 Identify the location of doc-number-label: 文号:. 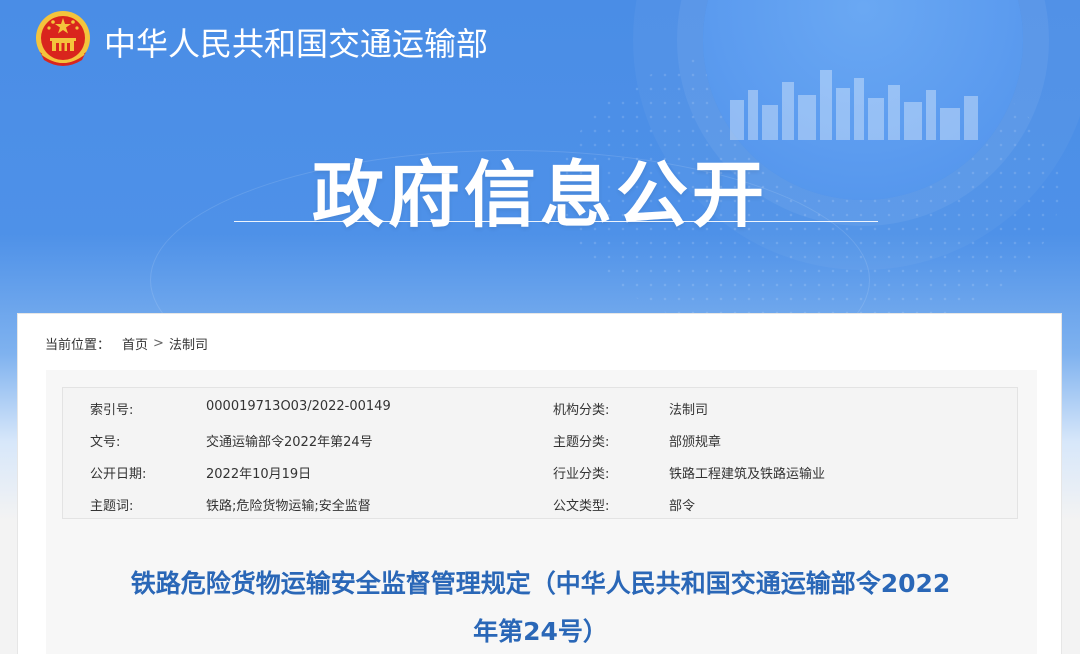
(105, 442).